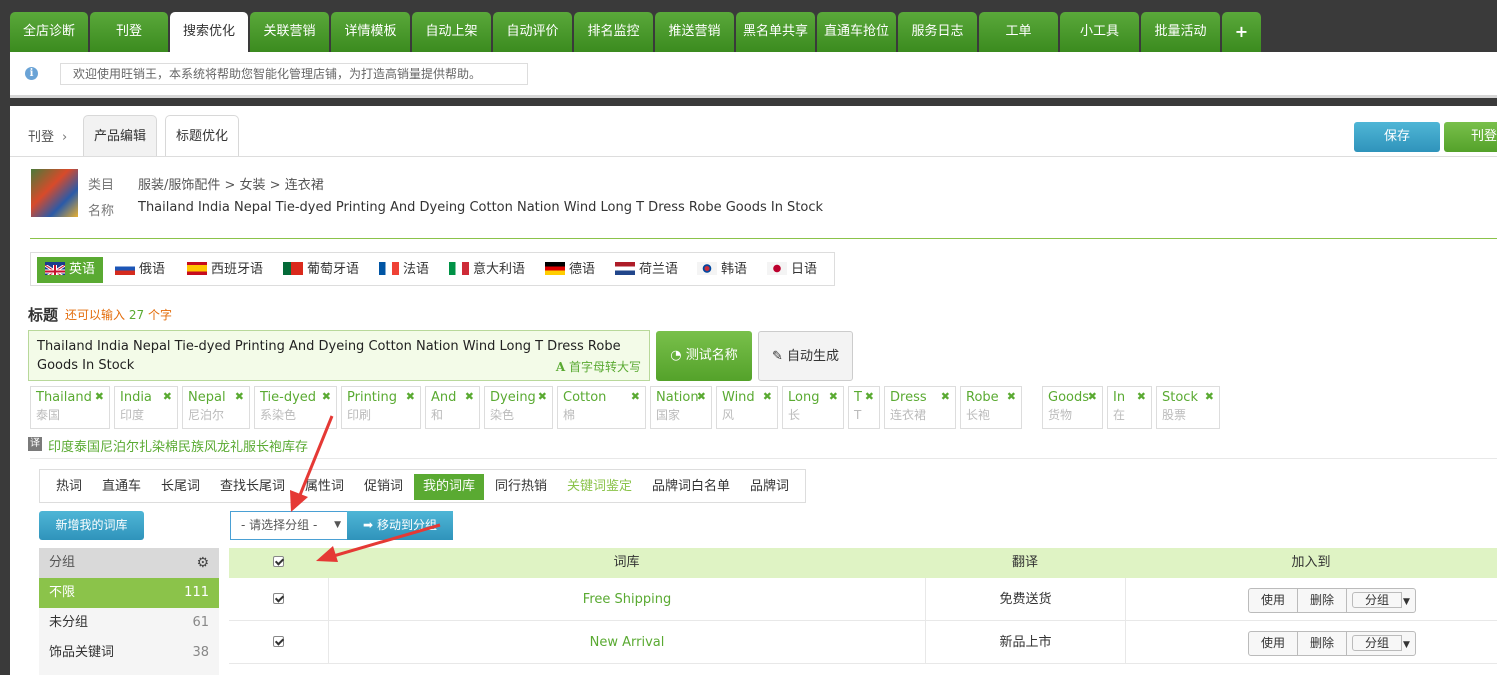  Describe the element at coordinates (694, 32) in the screenshot. I see `nav-tab-push-marketing: 推送营销` at that location.